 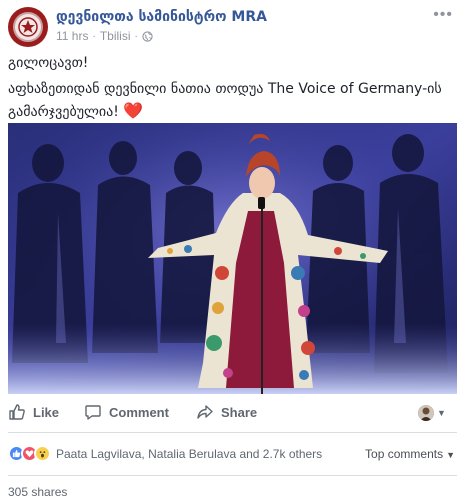 What do you see at coordinates (426, 413) in the screenshot?
I see `viewer-avatar` at bounding box center [426, 413].